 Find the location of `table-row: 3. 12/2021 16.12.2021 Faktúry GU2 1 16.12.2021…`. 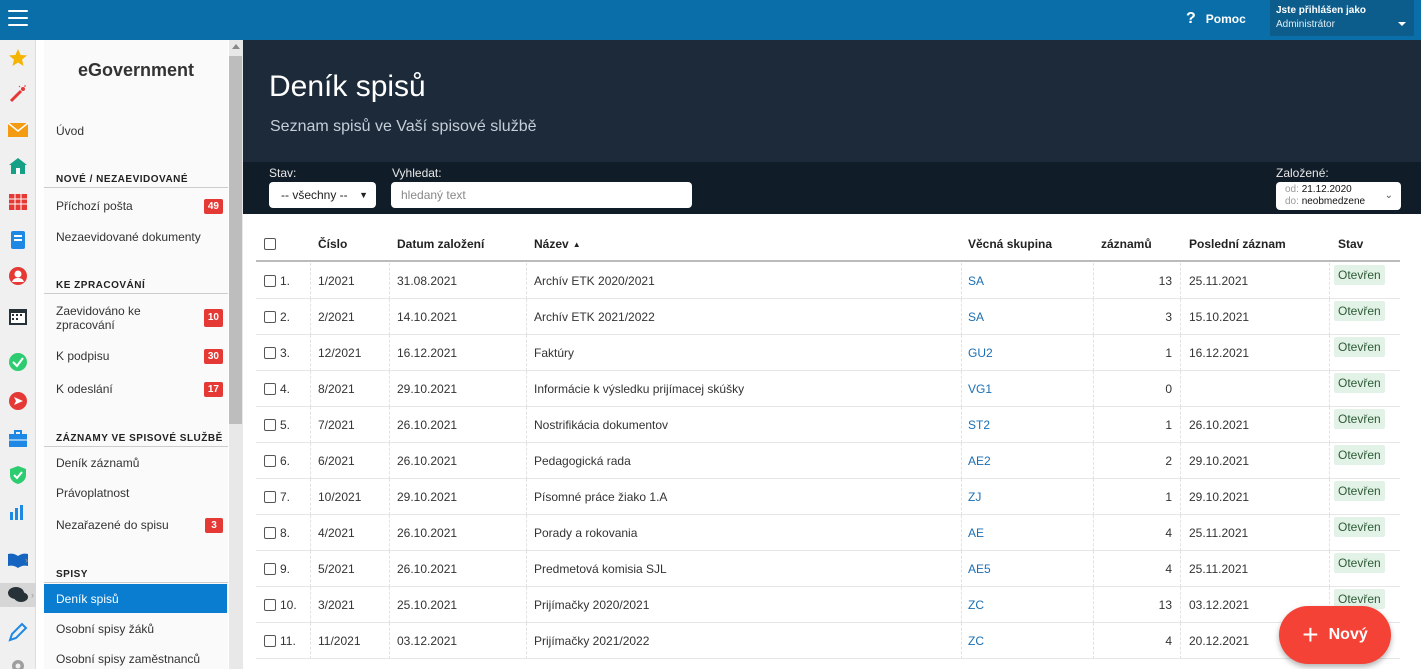

table-row: 3. 12/2021 16.12.2021 Faktúry GU2 1 16.12.2021… is located at coordinates (828, 353).